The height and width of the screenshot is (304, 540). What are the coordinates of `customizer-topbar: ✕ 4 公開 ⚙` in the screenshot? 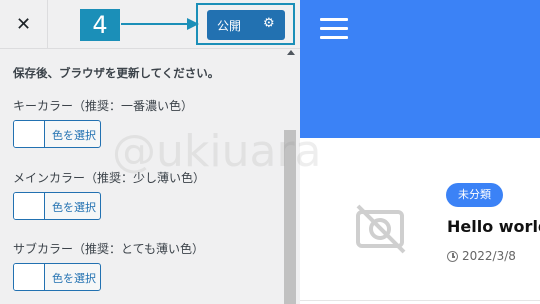 It's located at (150, 24).